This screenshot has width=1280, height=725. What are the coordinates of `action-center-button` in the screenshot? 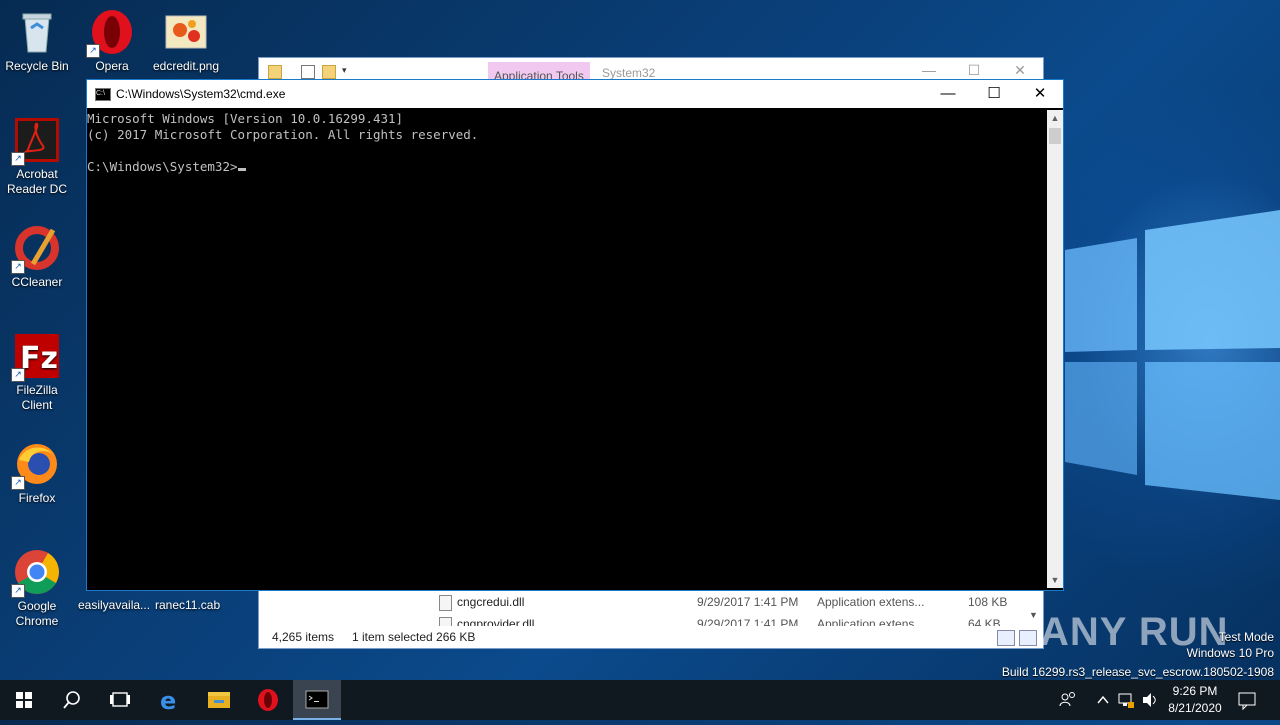 It's located at (1247, 700).